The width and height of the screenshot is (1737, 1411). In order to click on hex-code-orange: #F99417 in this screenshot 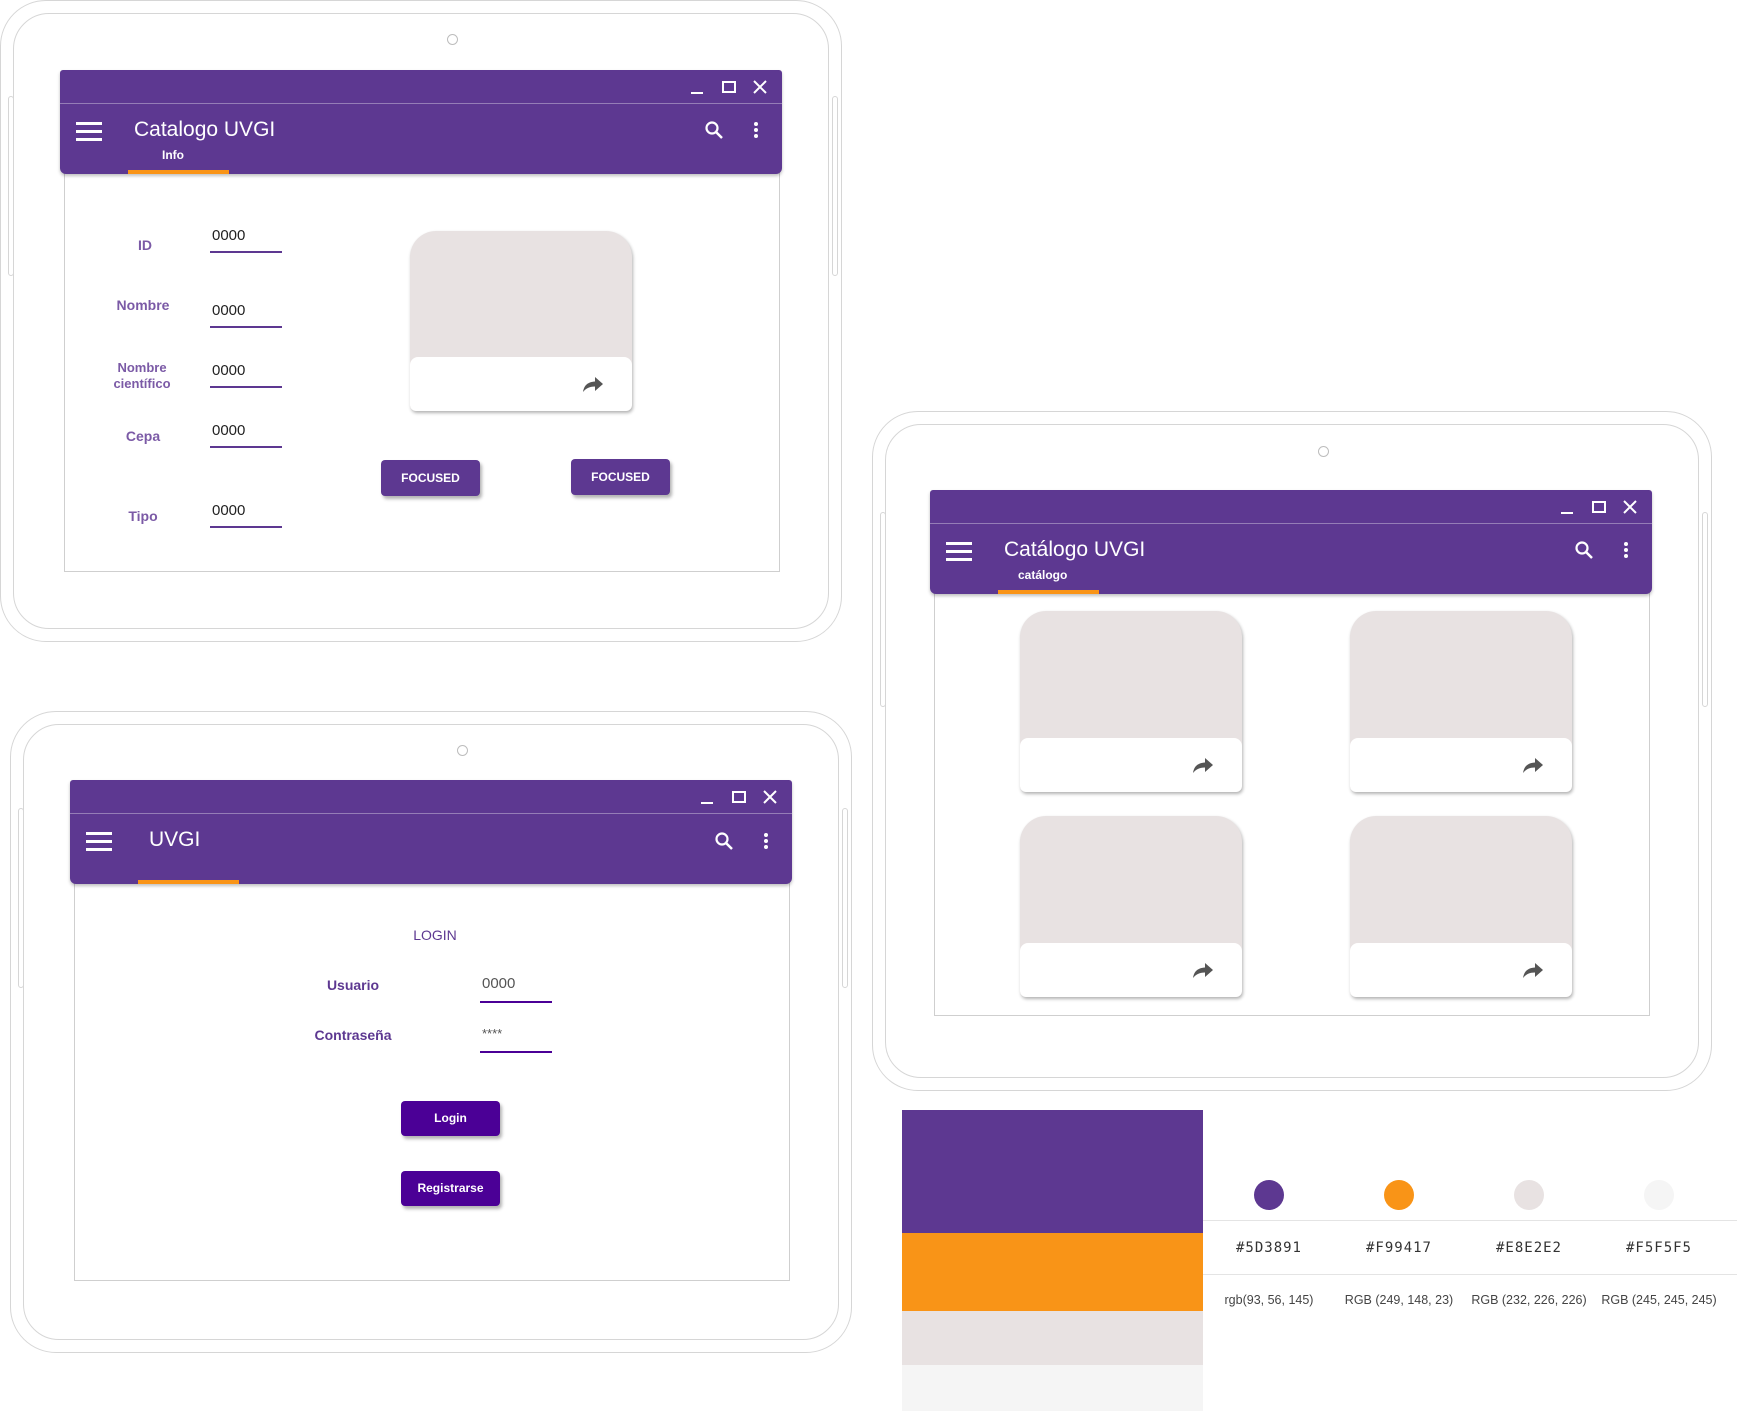, I will do `click(1398, 1248)`.